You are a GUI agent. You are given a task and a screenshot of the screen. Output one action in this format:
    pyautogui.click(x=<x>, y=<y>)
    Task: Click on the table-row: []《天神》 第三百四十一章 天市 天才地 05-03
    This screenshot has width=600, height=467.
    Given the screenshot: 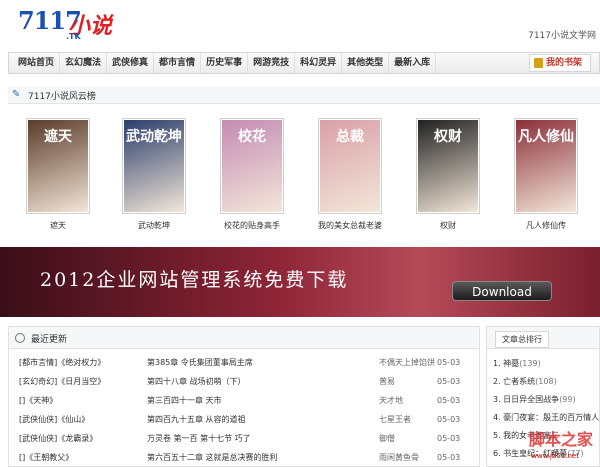 What is the action you would take?
    pyautogui.click(x=245, y=400)
    